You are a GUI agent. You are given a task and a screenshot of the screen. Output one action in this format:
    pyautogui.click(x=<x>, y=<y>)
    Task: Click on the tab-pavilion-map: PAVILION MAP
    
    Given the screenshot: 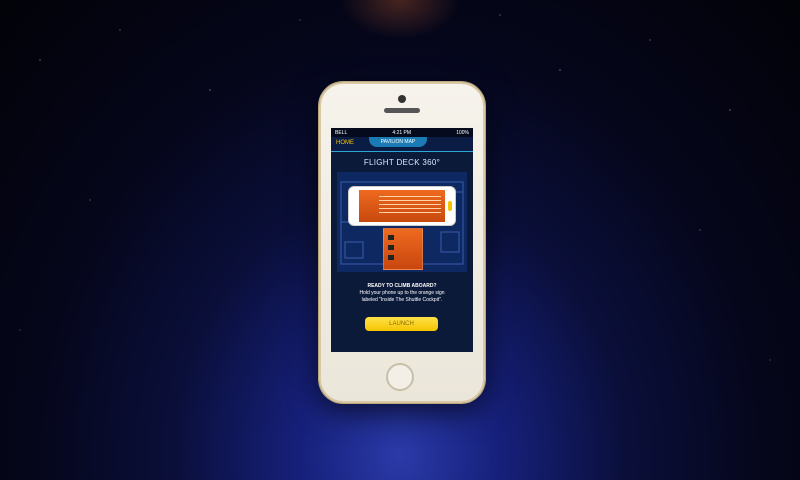 What is the action you would take?
    pyautogui.click(x=398, y=142)
    